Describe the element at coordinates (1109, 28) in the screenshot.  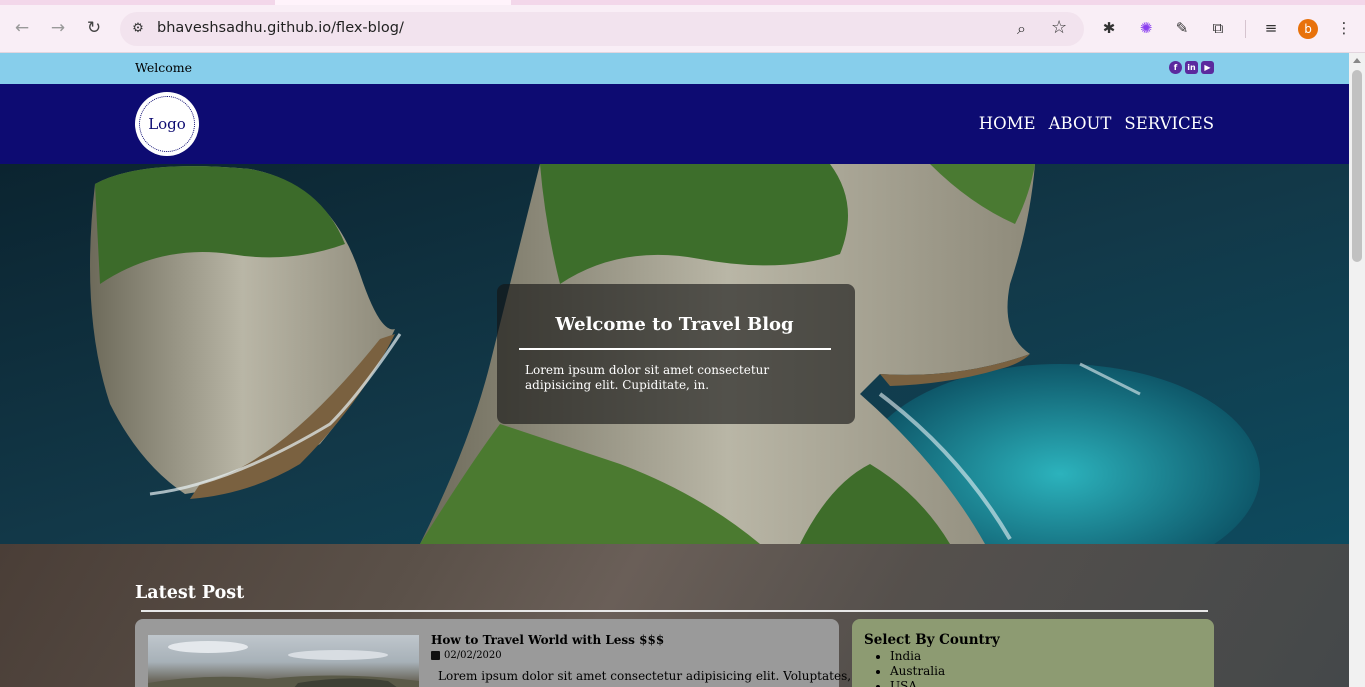
I see `bug-extension-icon: ✱` at that location.